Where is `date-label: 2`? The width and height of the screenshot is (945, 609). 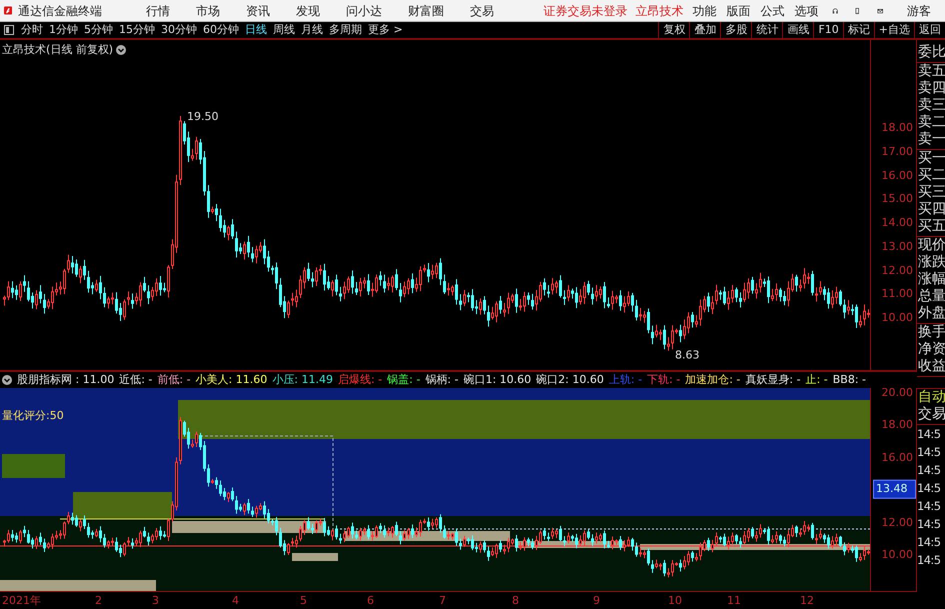 date-label: 2 is located at coordinates (98, 600).